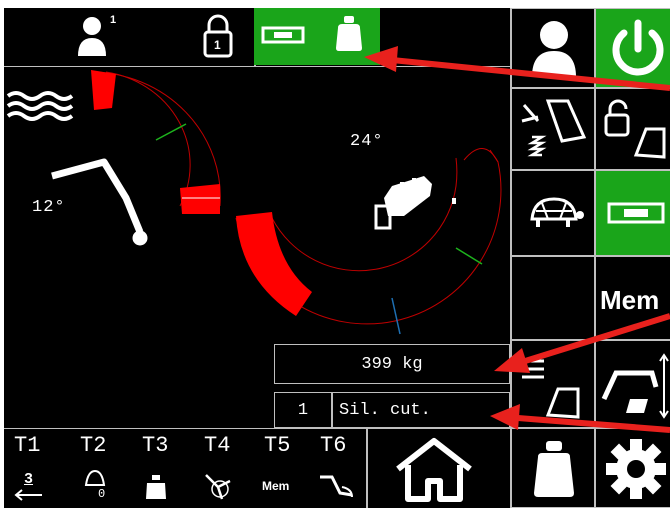 The width and height of the screenshot is (670, 508). What do you see at coordinates (580, 418) in the screenshot?
I see `annotation-arrow-mode` at bounding box center [580, 418].